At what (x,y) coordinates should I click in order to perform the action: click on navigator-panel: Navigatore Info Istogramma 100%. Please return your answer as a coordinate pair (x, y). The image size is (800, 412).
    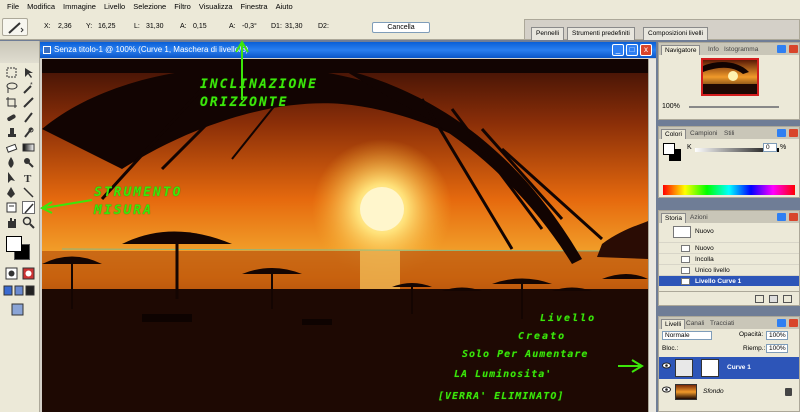
    Looking at the image, I should click on (729, 81).